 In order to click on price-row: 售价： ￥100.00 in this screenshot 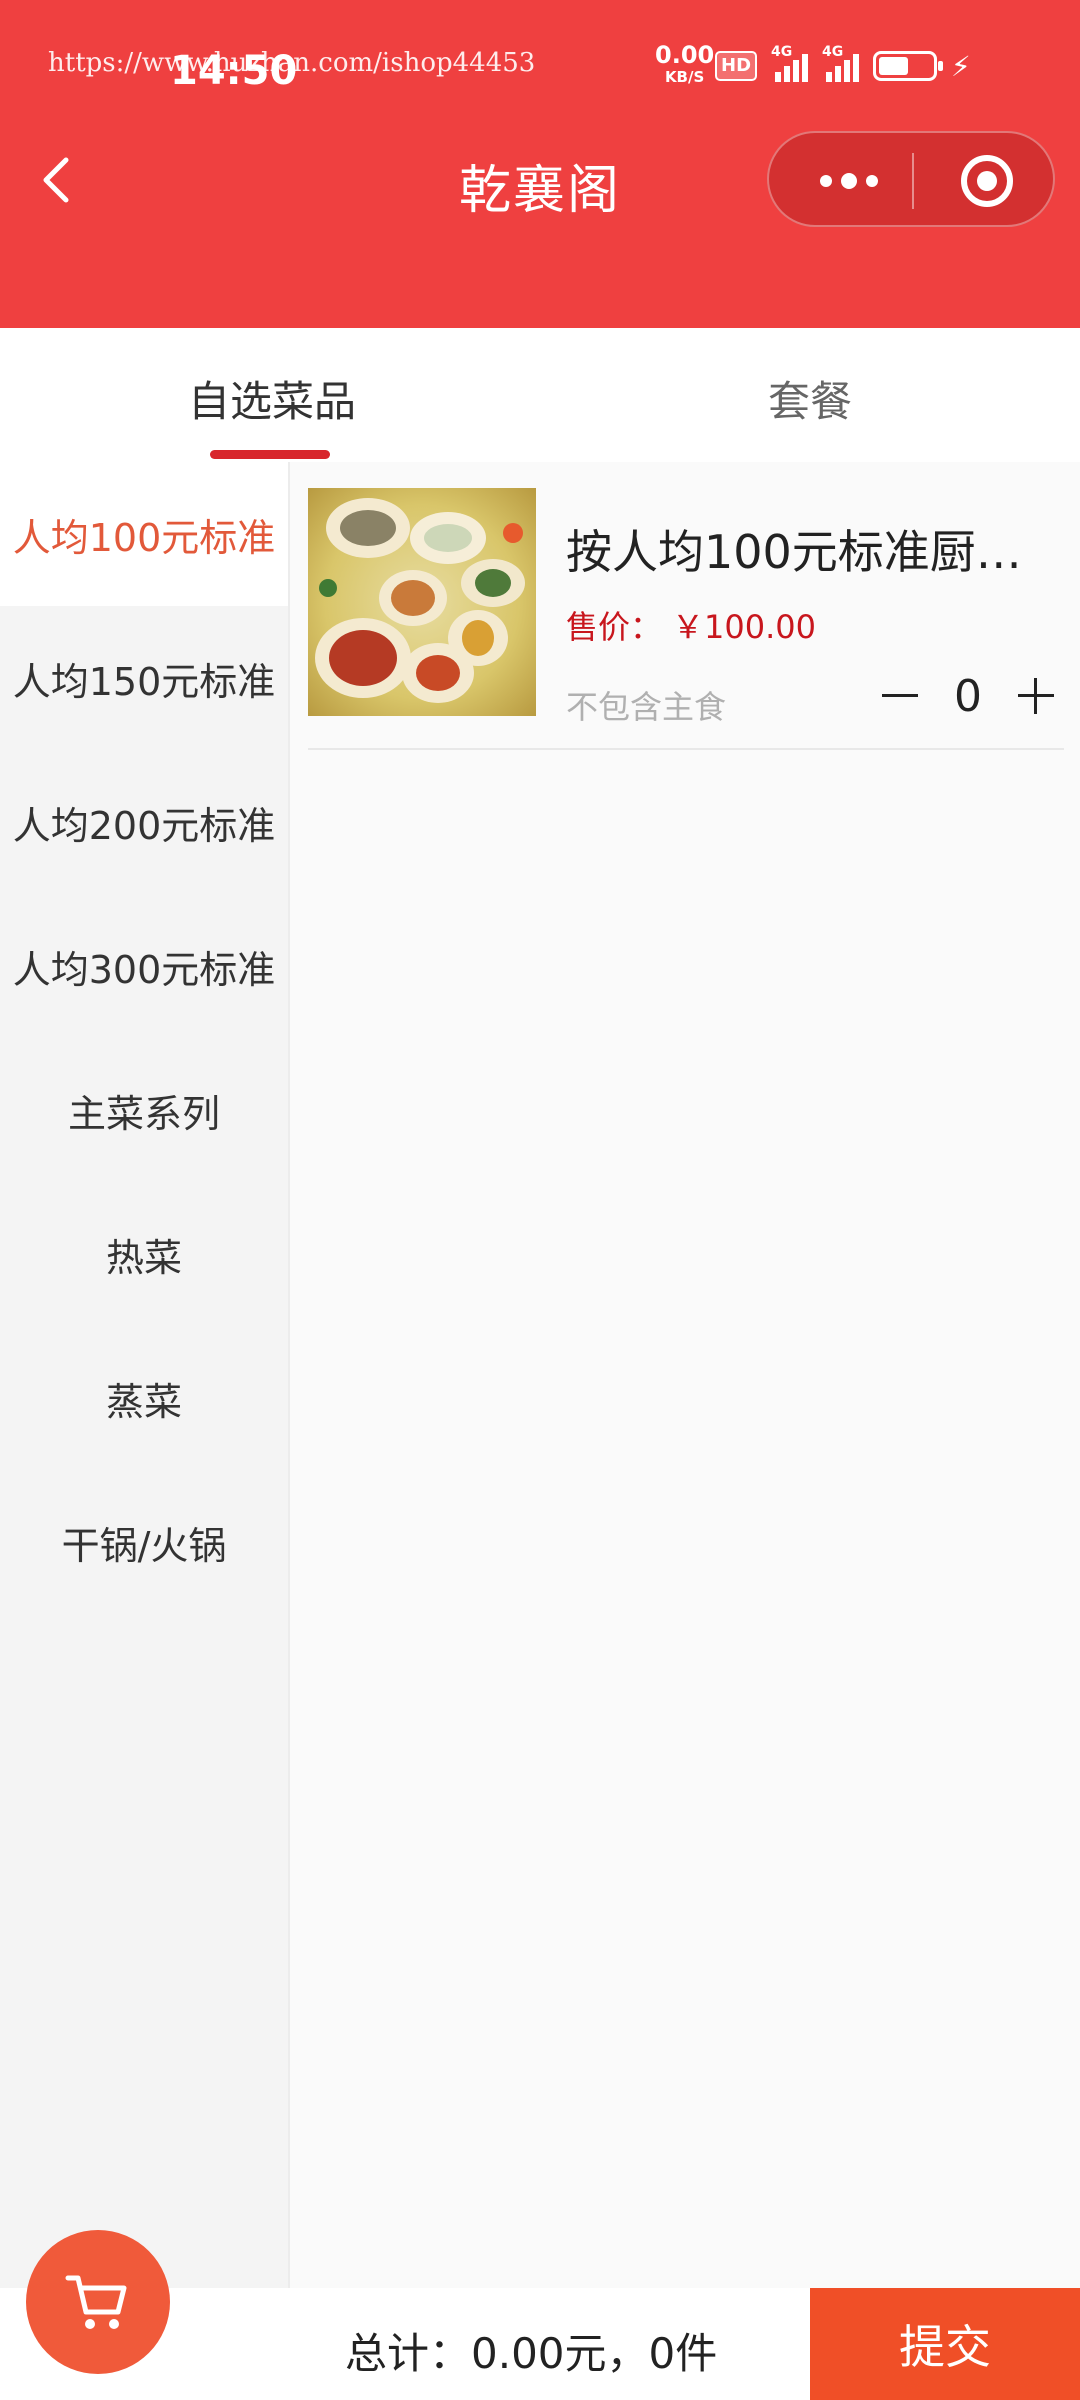, I will do `click(691, 625)`.